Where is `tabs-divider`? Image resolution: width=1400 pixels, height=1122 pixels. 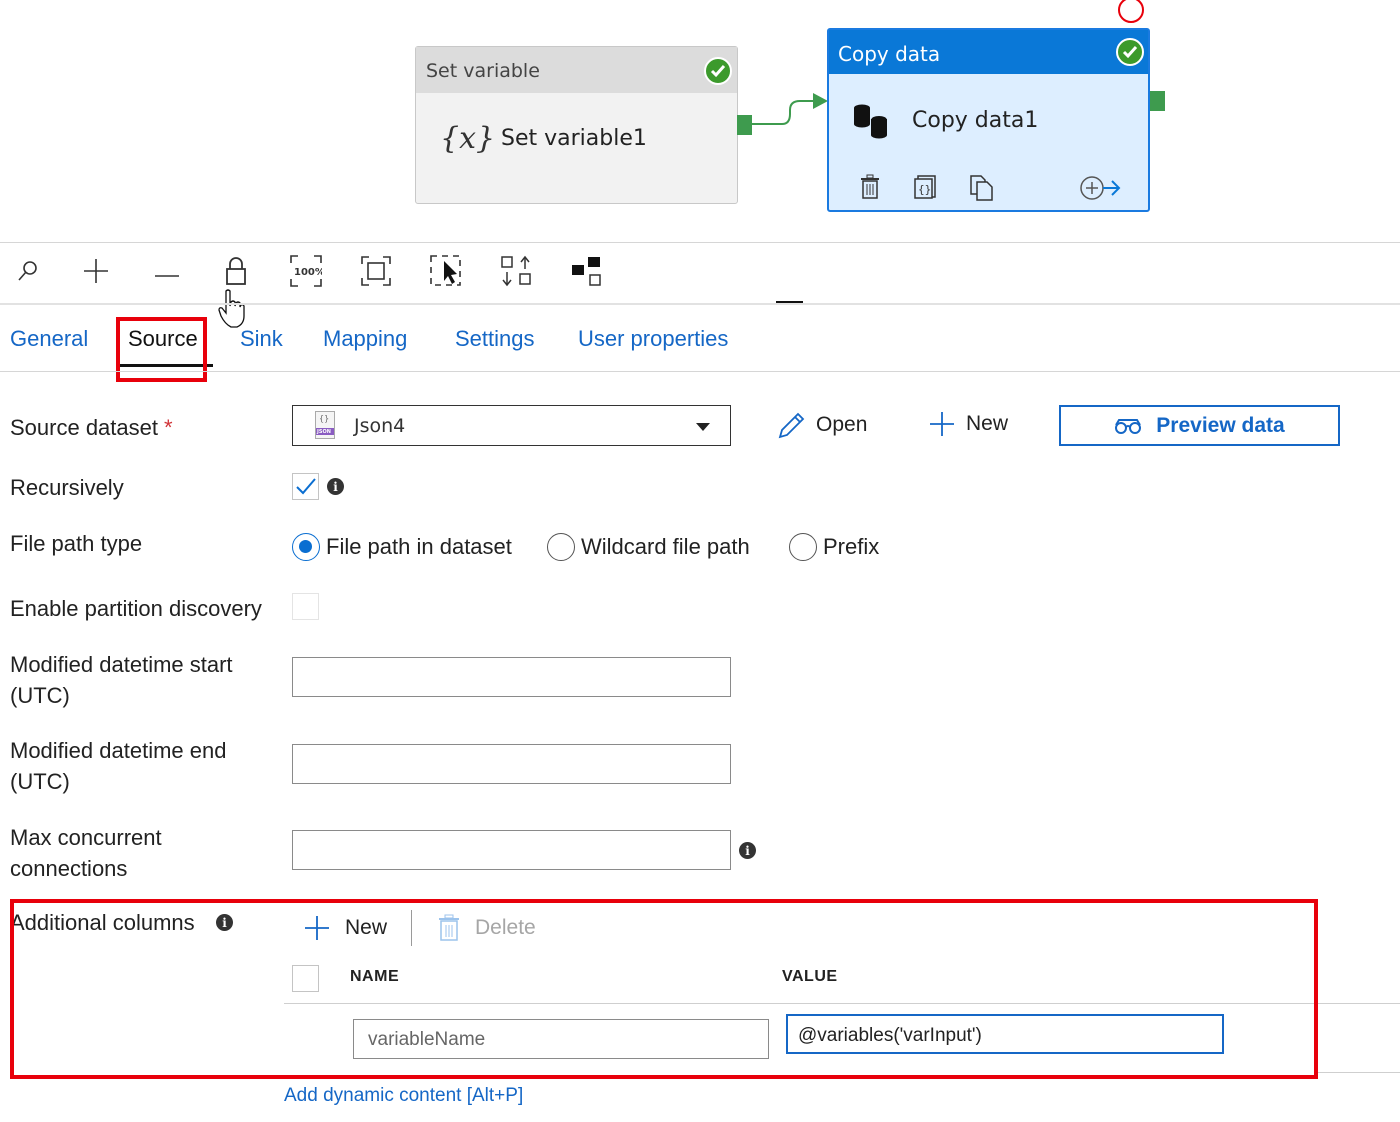 tabs-divider is located at coordinates (700, 371).